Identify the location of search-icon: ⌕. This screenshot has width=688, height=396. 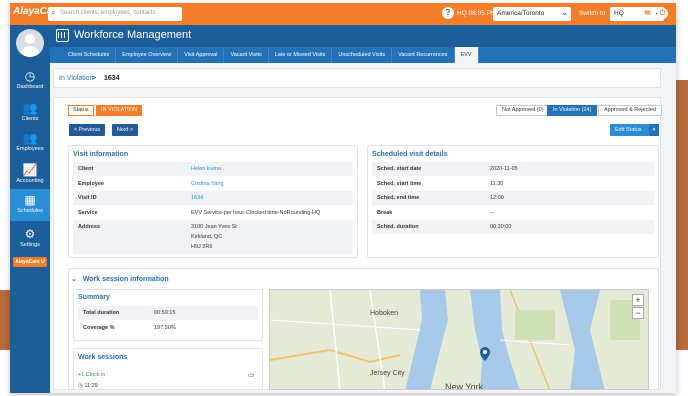
(53, 12).